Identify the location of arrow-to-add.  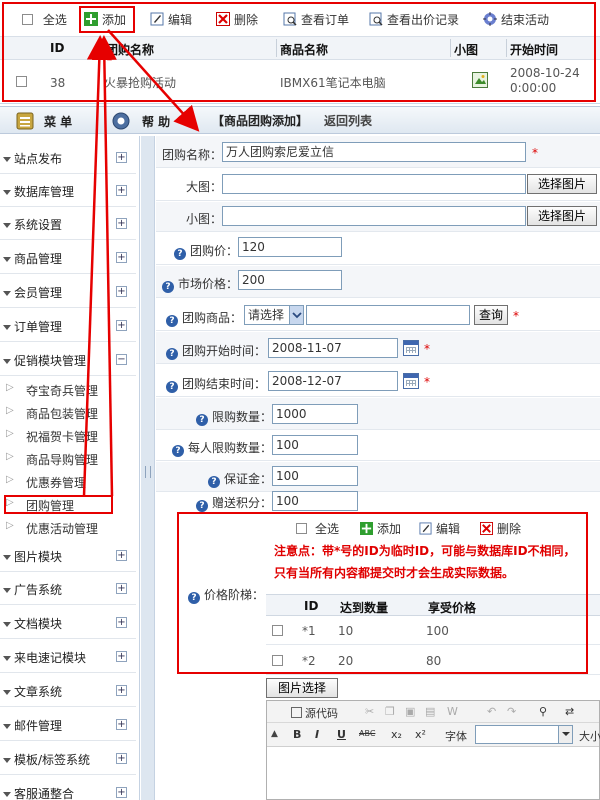
(97, 266).